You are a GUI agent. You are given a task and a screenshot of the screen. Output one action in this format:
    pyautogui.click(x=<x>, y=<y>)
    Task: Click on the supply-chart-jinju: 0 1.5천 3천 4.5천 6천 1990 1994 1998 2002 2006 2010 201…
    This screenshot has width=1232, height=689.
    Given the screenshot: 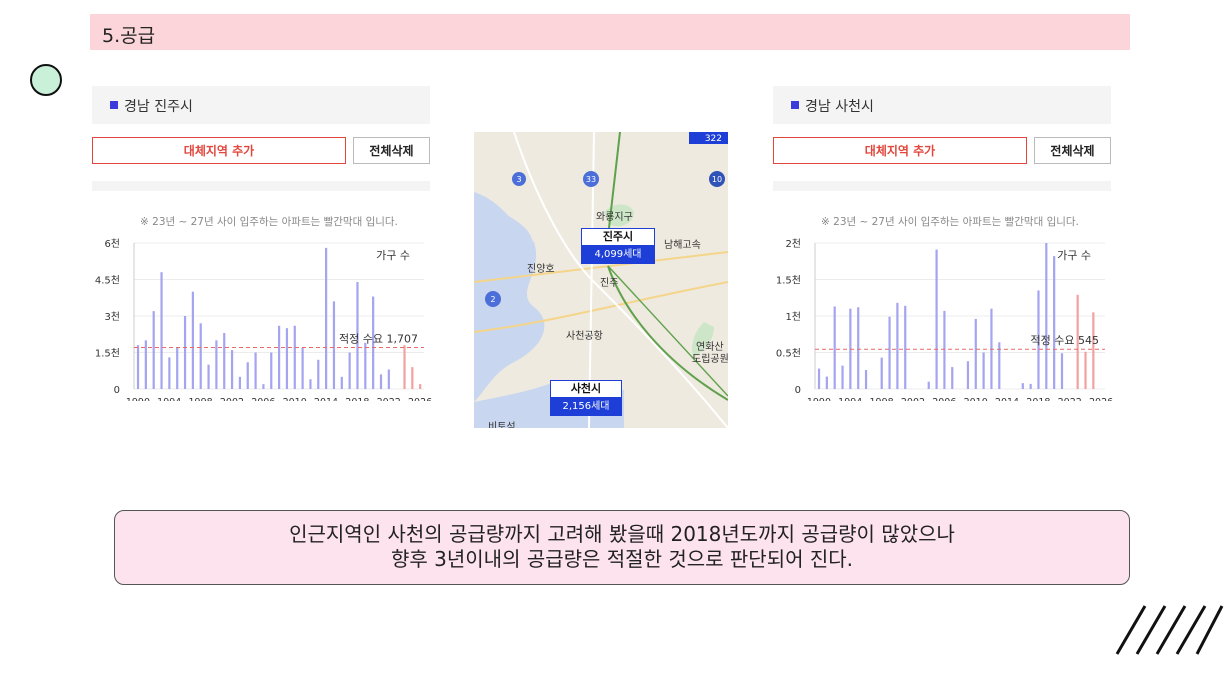 What is the action you would take?
    pyautogui.click(x=263, y=319)
    